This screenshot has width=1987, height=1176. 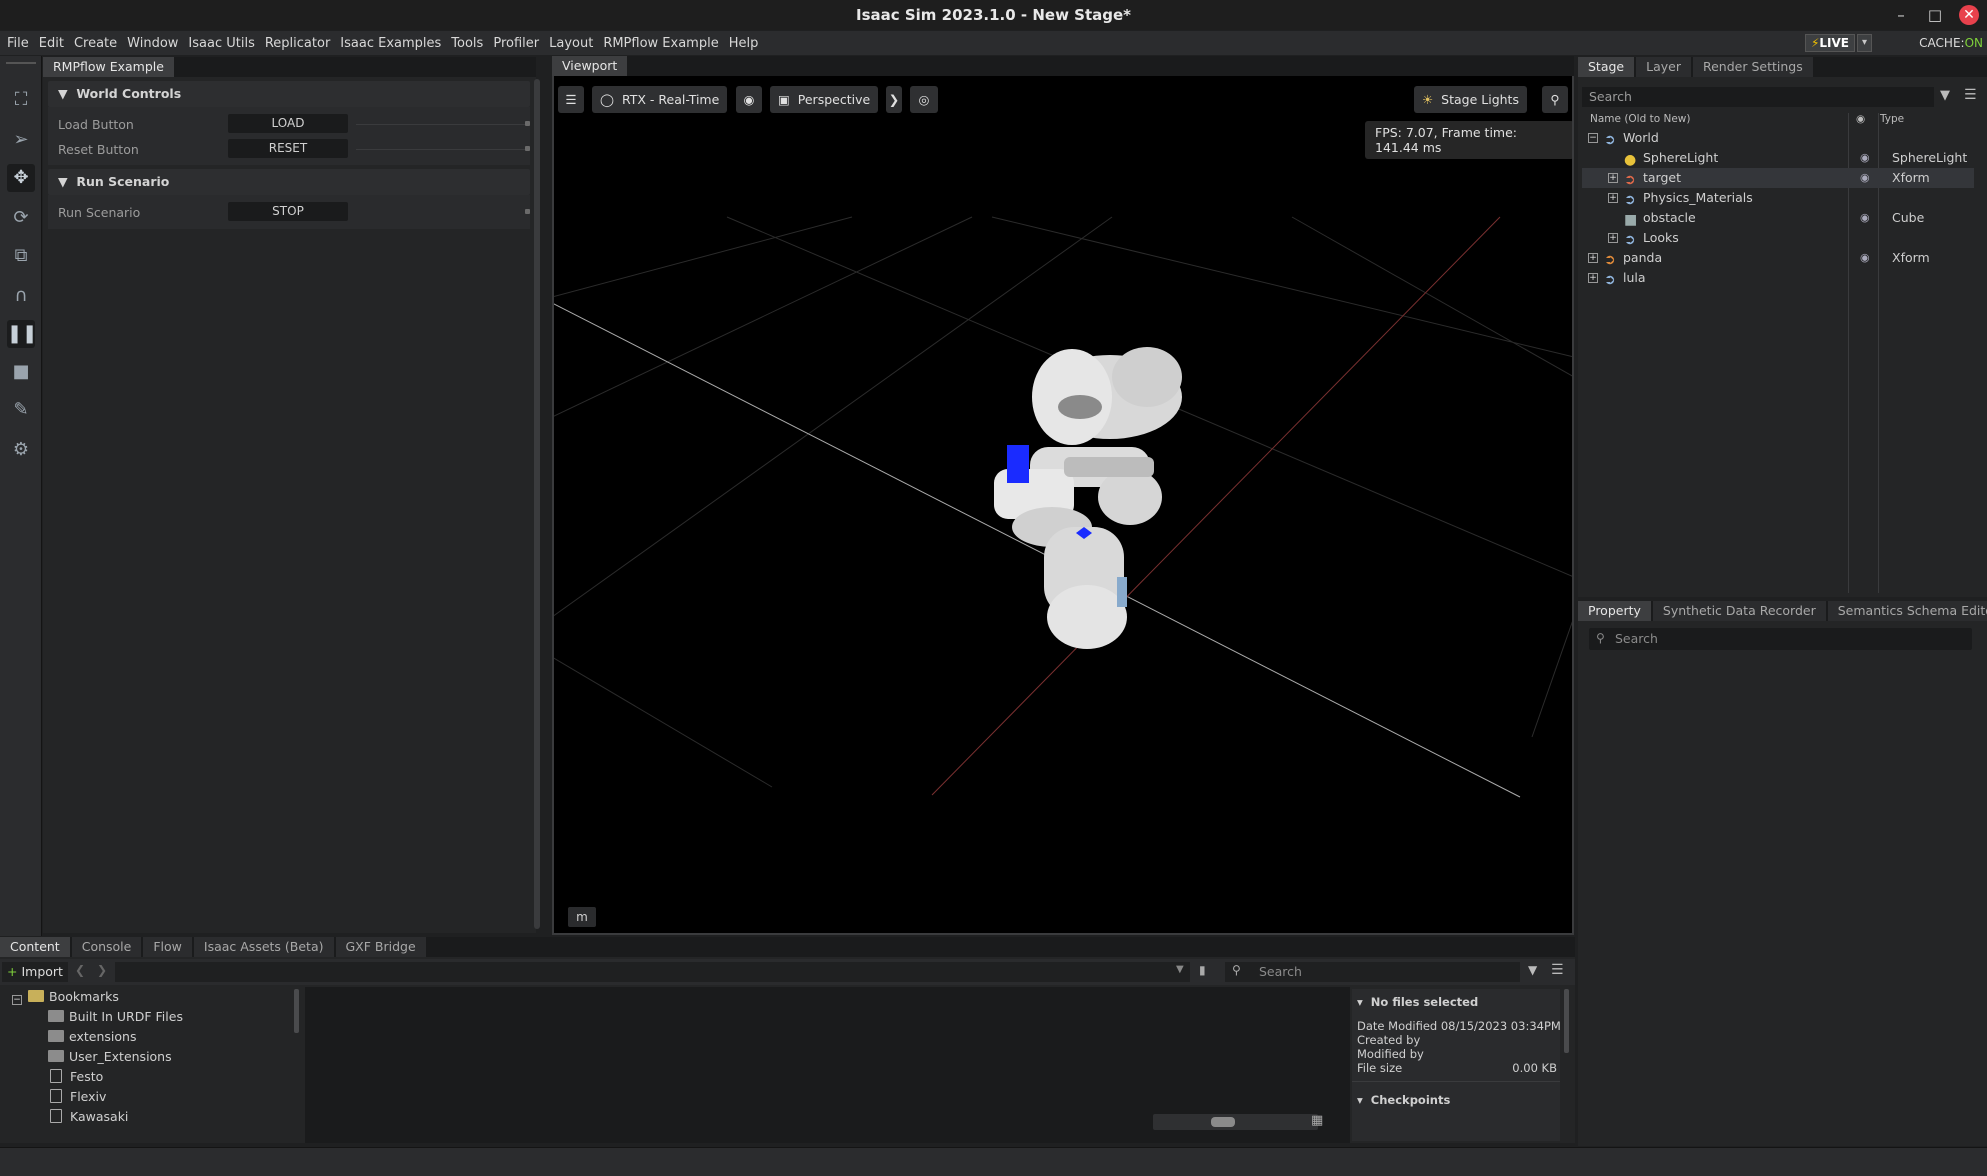 What do you see at coordinates (1778, 258) in the screenshot?
I see `tree-item-panda: + ➲ panda ◉ Xform` at bounding box center [1778, 258].